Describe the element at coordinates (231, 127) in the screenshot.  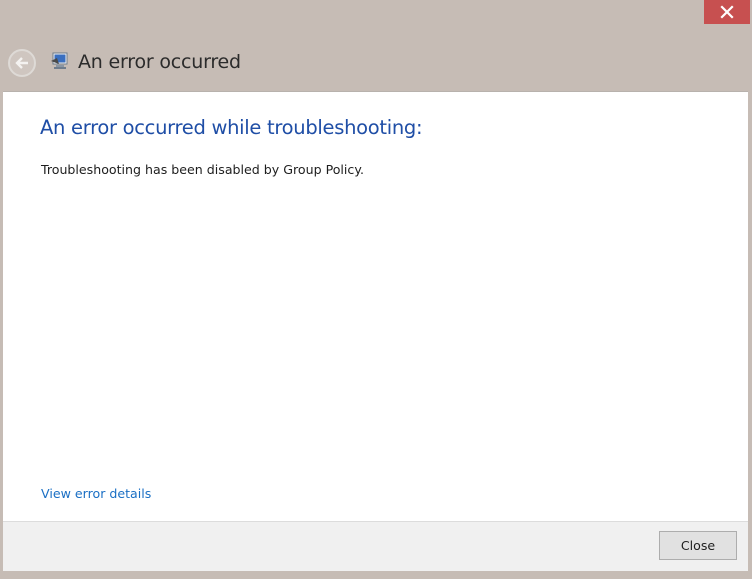
I see `error-heading: An error occurred while troubleshooting:` at that location.